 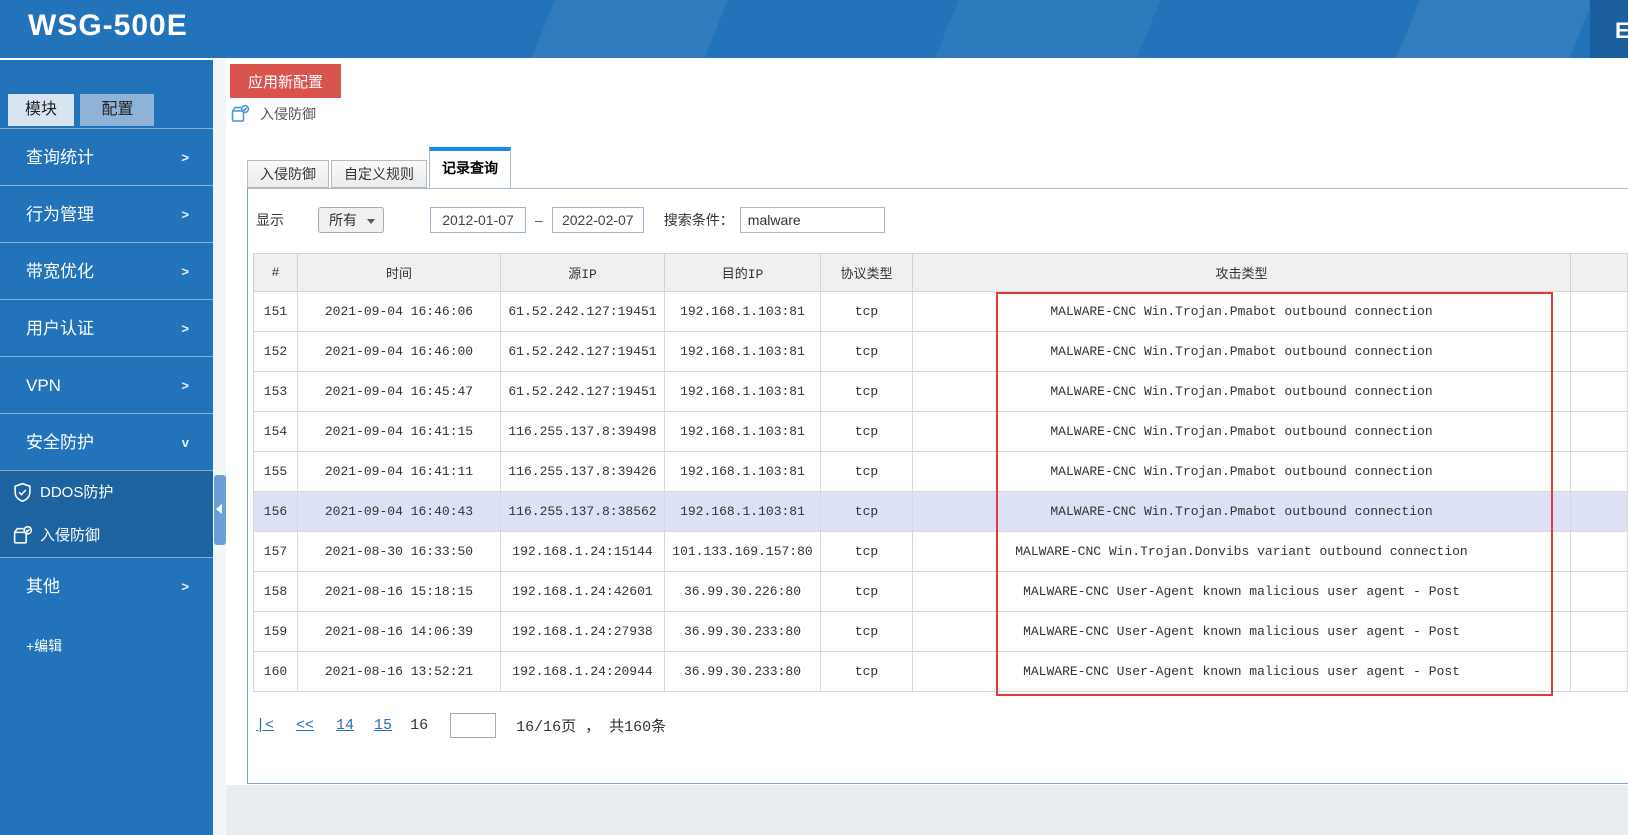 What do you see at coordinates (582, 471) in the screenshot?
I see `cell-source-ip: 116.255.137.8:39426` at bounding box center [582, 471].